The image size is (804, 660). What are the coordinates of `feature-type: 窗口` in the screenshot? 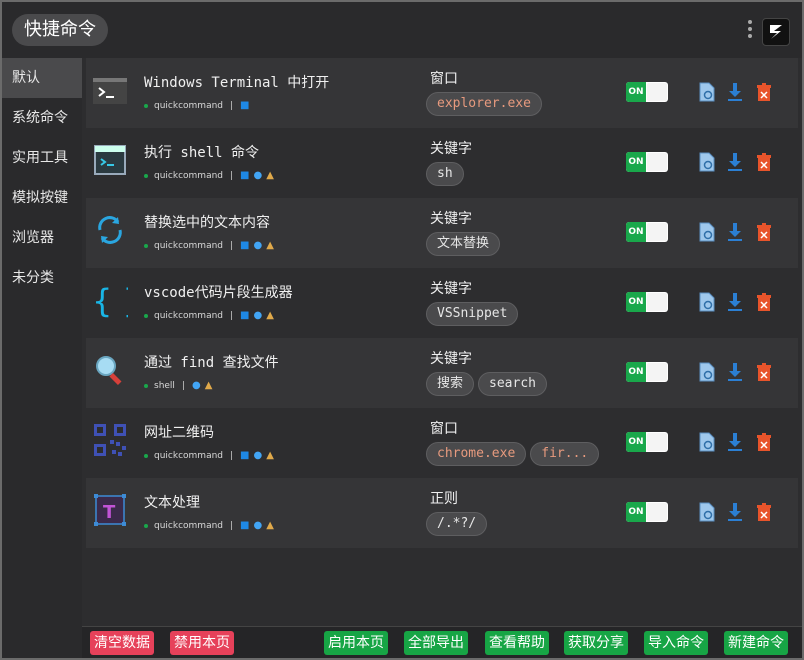 It's located at (444, 79).